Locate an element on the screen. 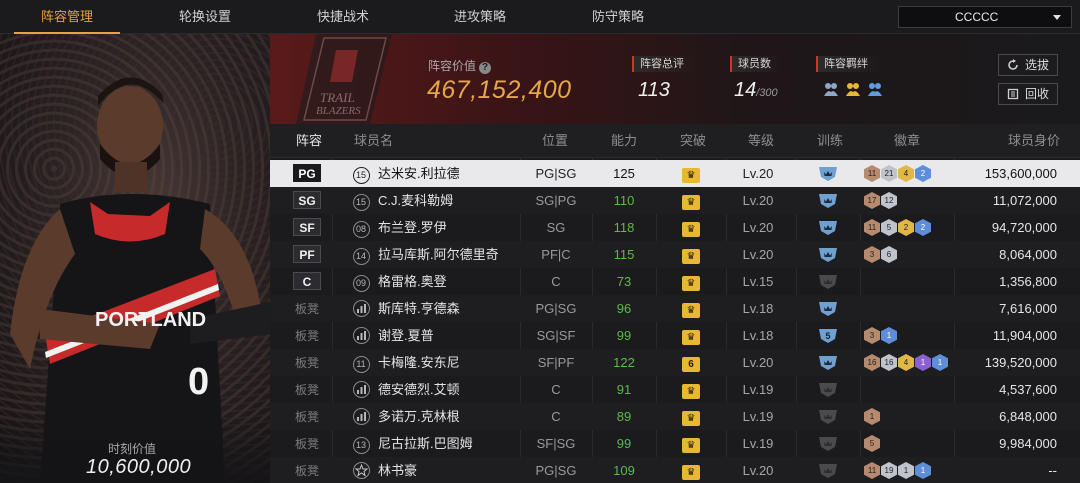 Image resolution: width=1080 pixels, height=483 pixels. lineup-slot: C is located at coordinates (307, 281).